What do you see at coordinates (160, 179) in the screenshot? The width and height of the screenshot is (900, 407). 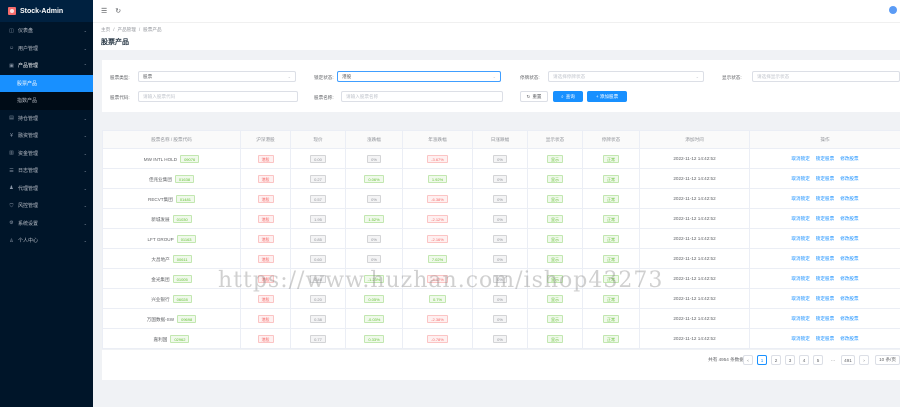 I see `stock-name: 佳兆业集团` at bounding box center [160, 179].